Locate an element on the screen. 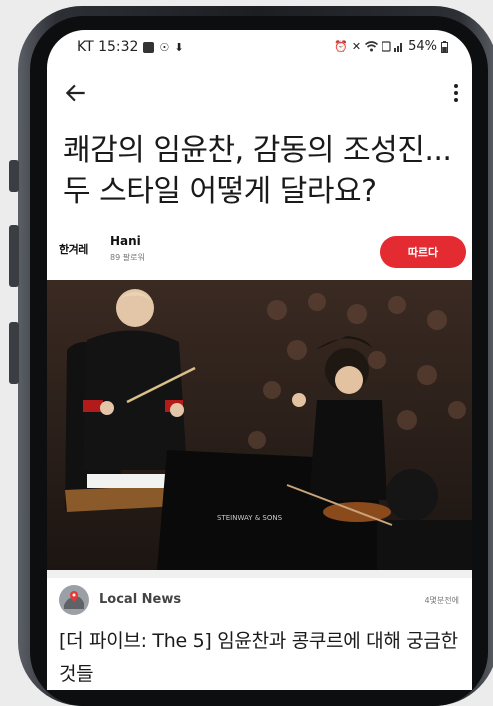 This screenshot has height=706, width=493. app-notification-icon: ☉ is located at coordinates (164, 47).